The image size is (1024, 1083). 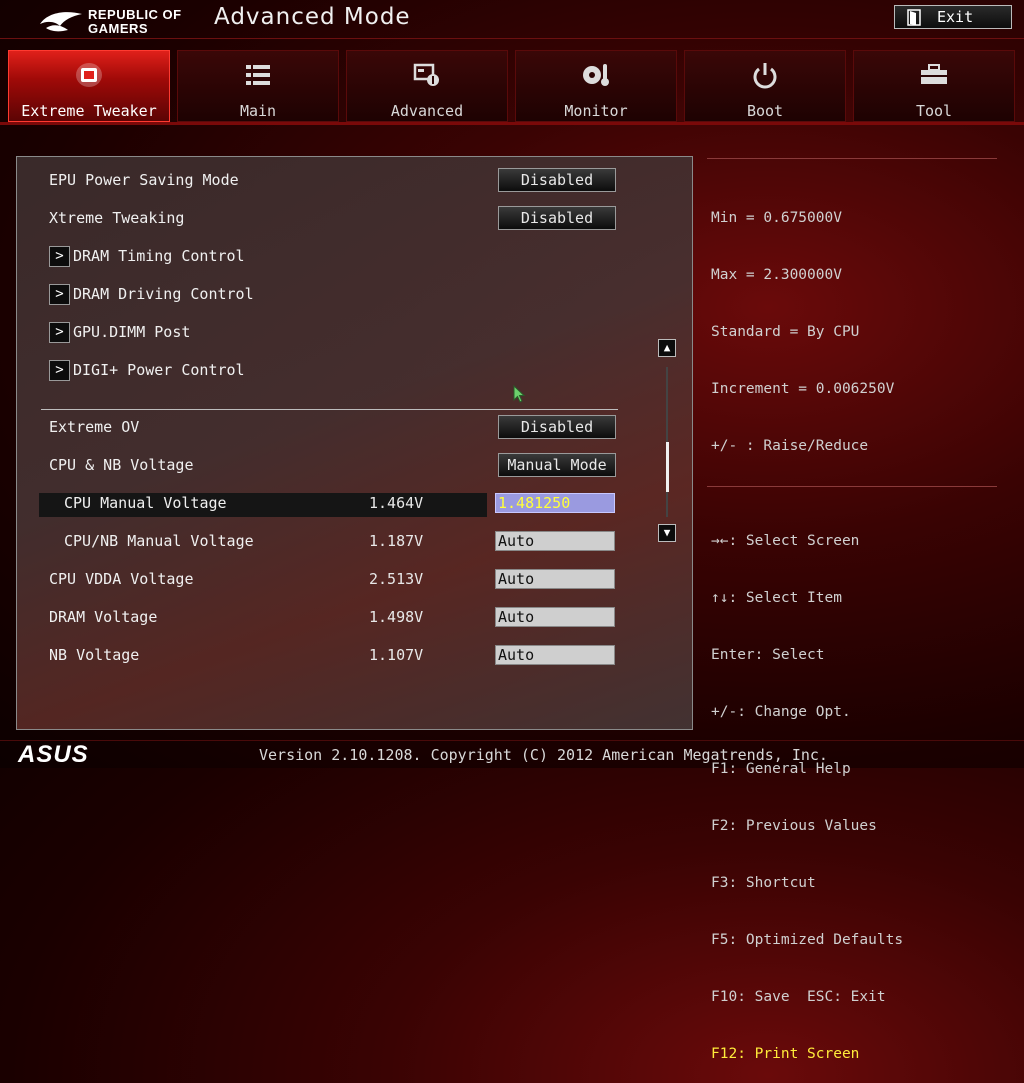 What do you see at coordinates (914, 17) in the screenshot?
I see `exit-door-icon` at bounding box center [914, 17].